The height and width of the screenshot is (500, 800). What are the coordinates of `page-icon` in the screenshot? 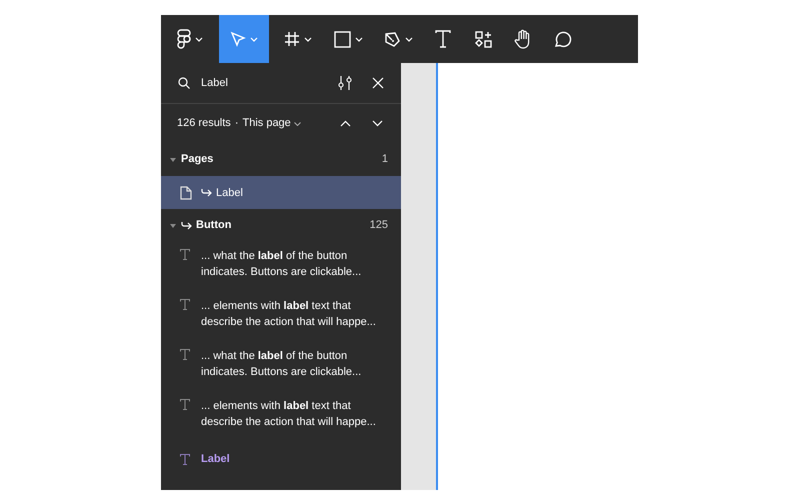 It's located at (186, 193).